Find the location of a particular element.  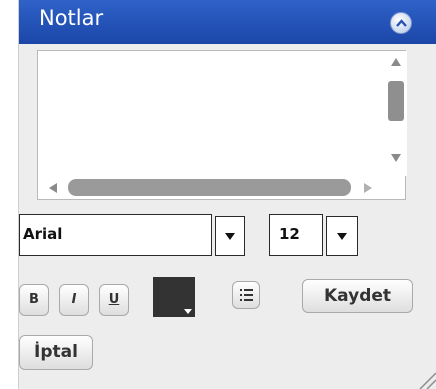

horizontal-scrollbar is located at coordinates (211, 187).